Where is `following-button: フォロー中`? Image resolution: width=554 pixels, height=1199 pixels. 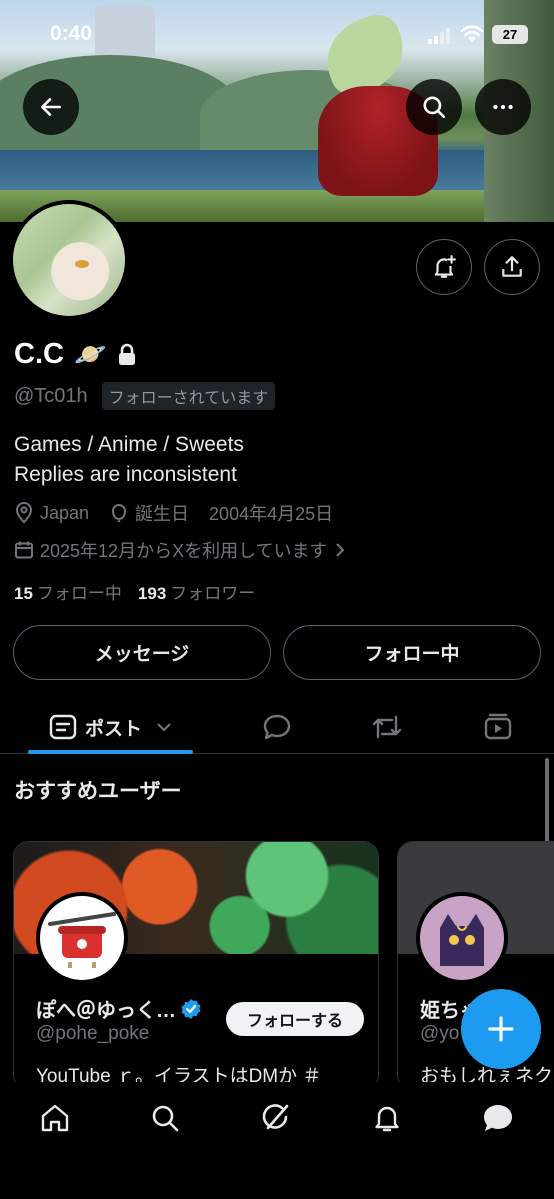
following-button: フォロー中 is located at coordinates (412, 652).